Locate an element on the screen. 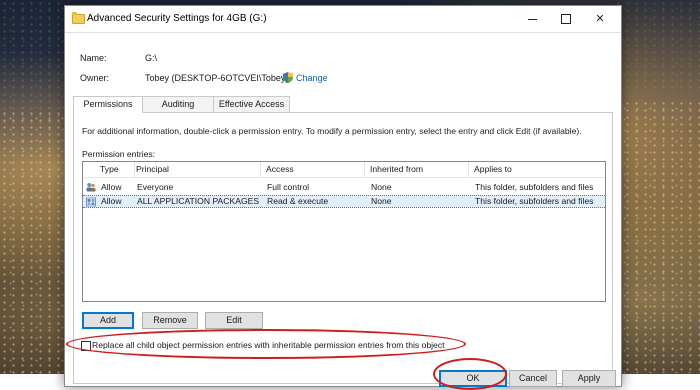 This screenshot has height=390, width=700. maximize-icon is located at coordinates (566, 19).